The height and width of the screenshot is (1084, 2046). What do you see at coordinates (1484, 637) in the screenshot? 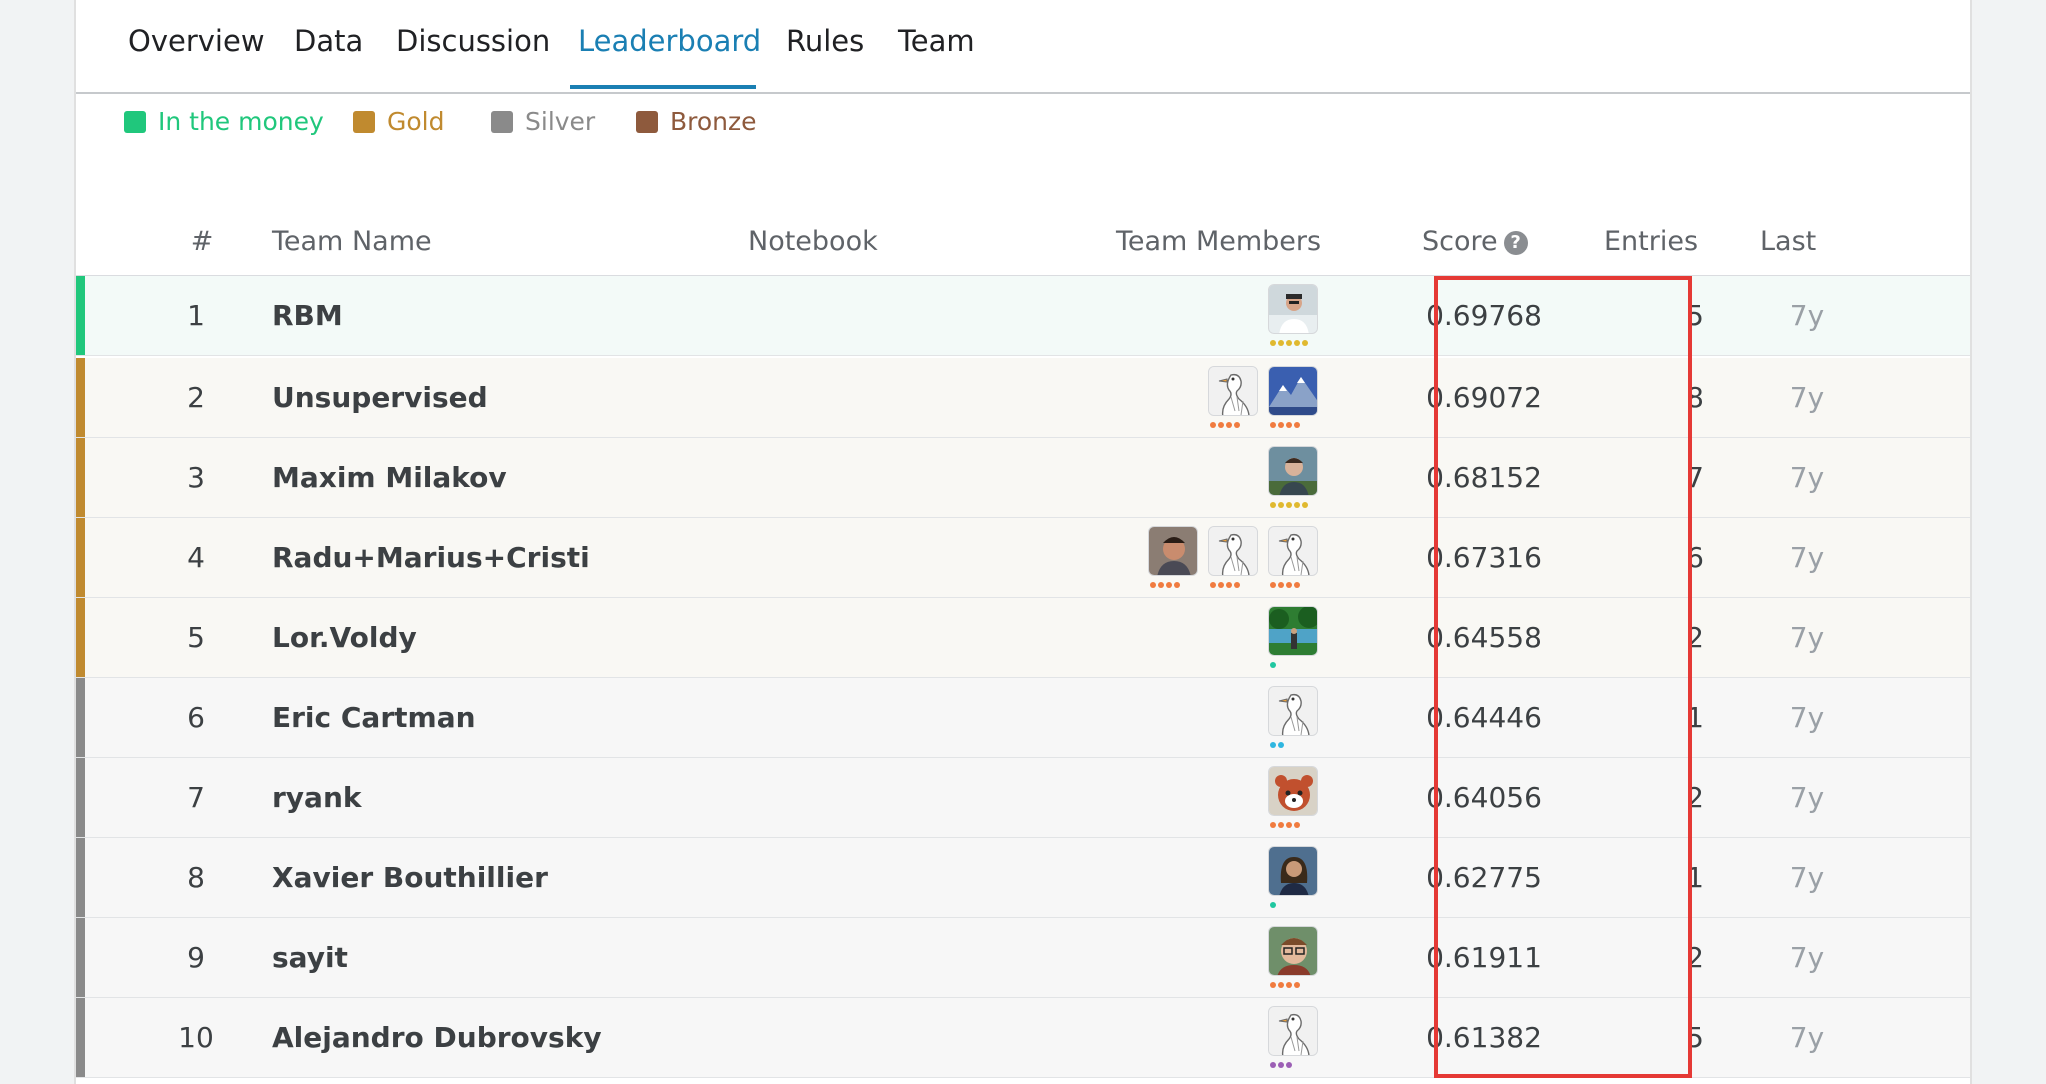
I see `score-cell: 0.64558` at bounding box center [1484, 637].